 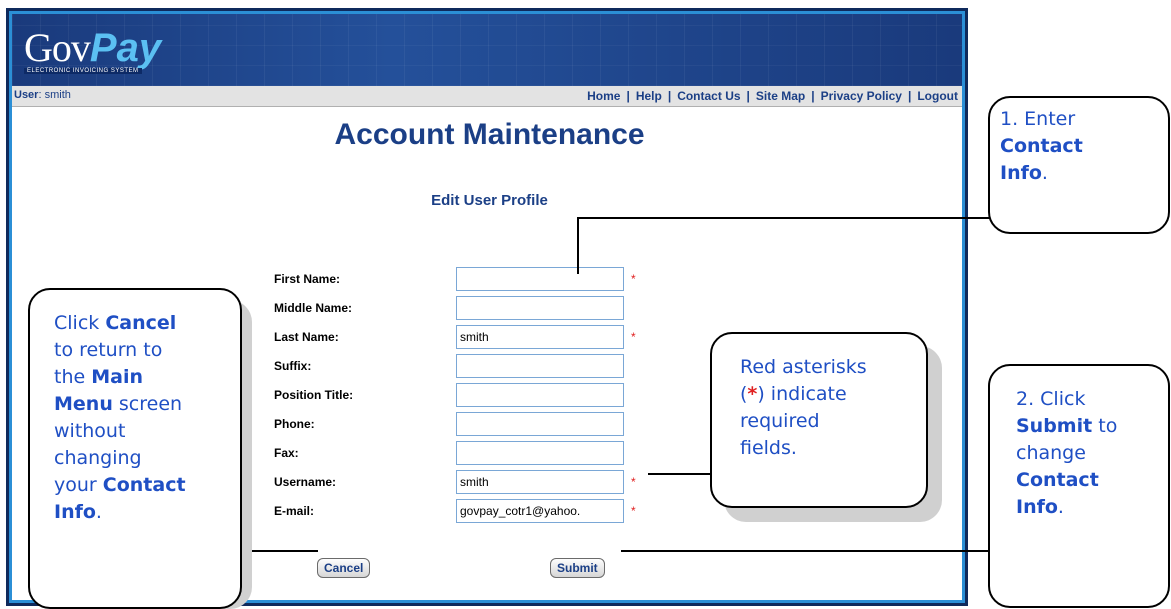 I want to click on submit-button: Submit, so click(x=577, y=568).